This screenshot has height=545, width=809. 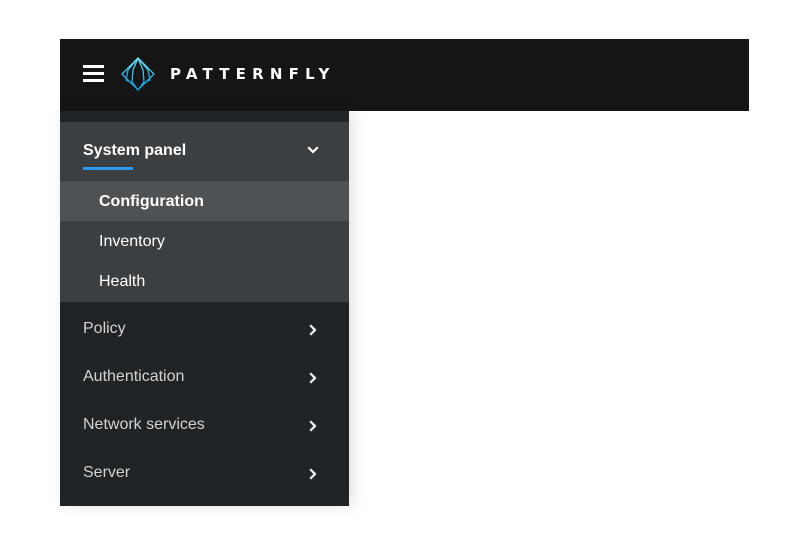 I want to click on sidebar-item-authentication: Authentication, so click(x=204, y=378).